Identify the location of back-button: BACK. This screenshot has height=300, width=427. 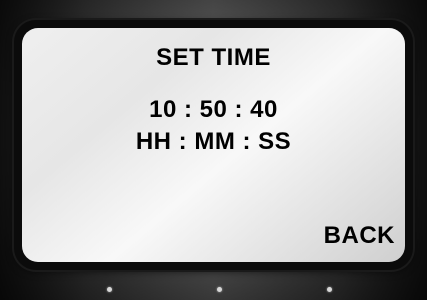
(359, 236).